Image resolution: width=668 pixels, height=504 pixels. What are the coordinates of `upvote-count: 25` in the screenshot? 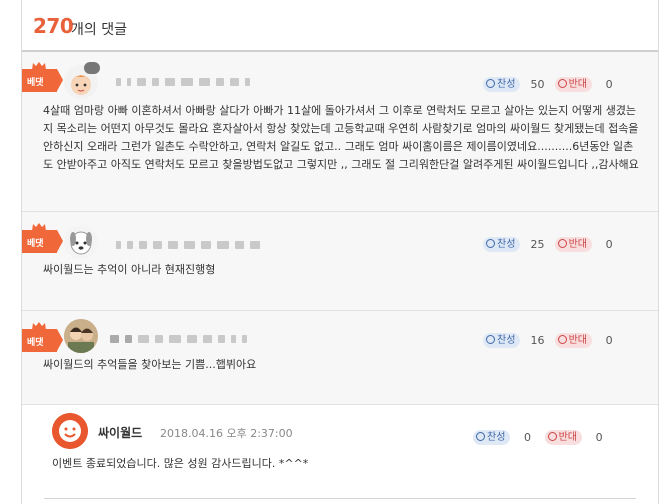 It's located at (537, 244).